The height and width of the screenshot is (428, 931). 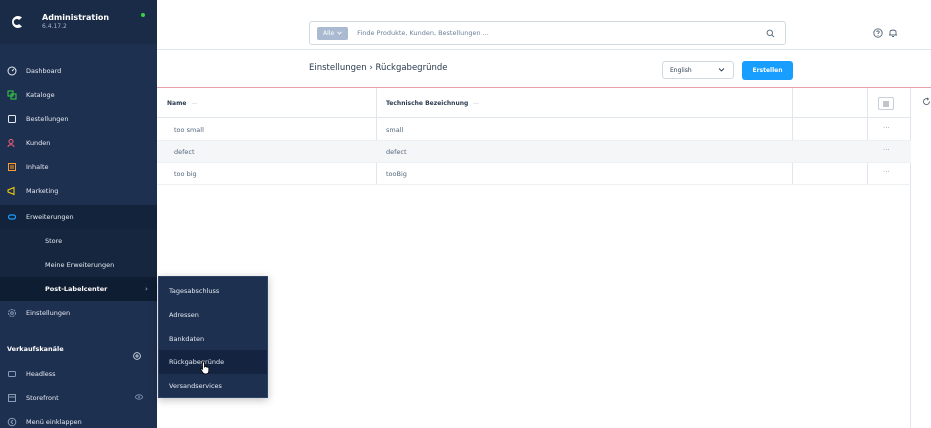 I want to click on table-row: too big tooBig ···, so click(x=534, y=174).